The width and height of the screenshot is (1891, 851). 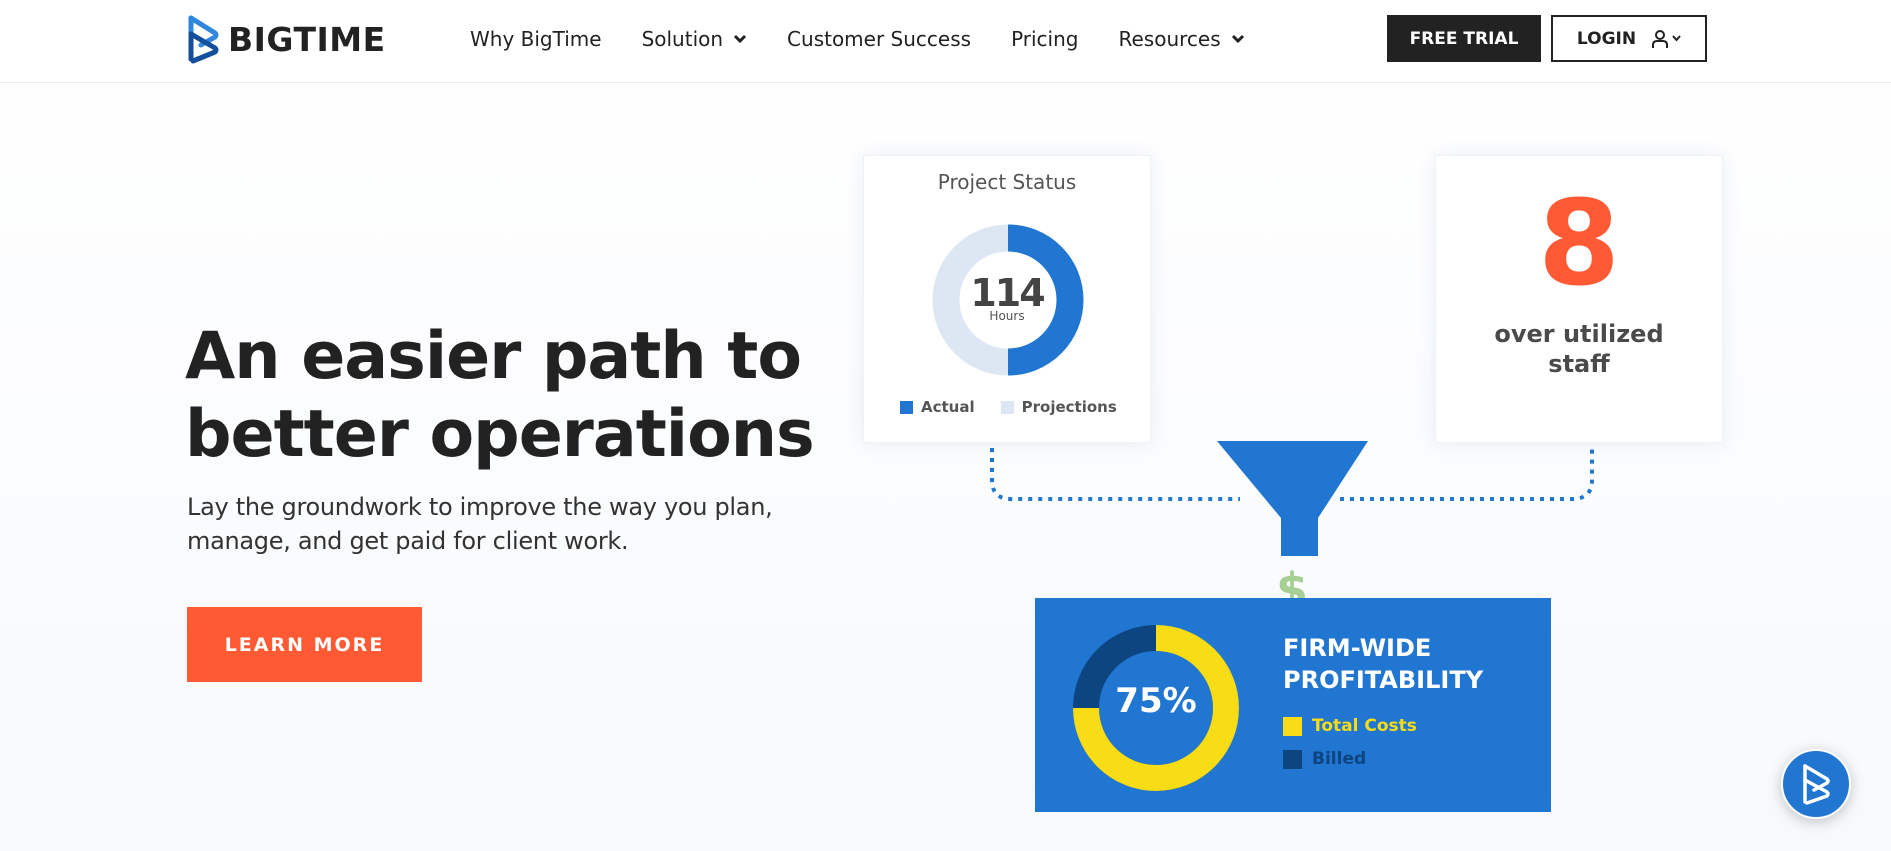 I want to click on chat-widget-button, so click(x=1816, y=784).